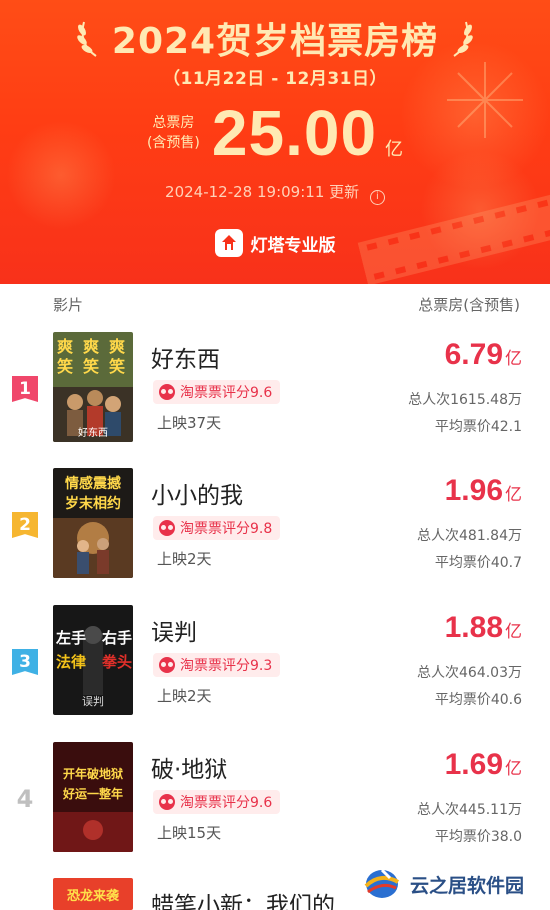 The width and height of the screenshot is (550, 910). I want to click on total-value: 25.00, so click(294, 133).